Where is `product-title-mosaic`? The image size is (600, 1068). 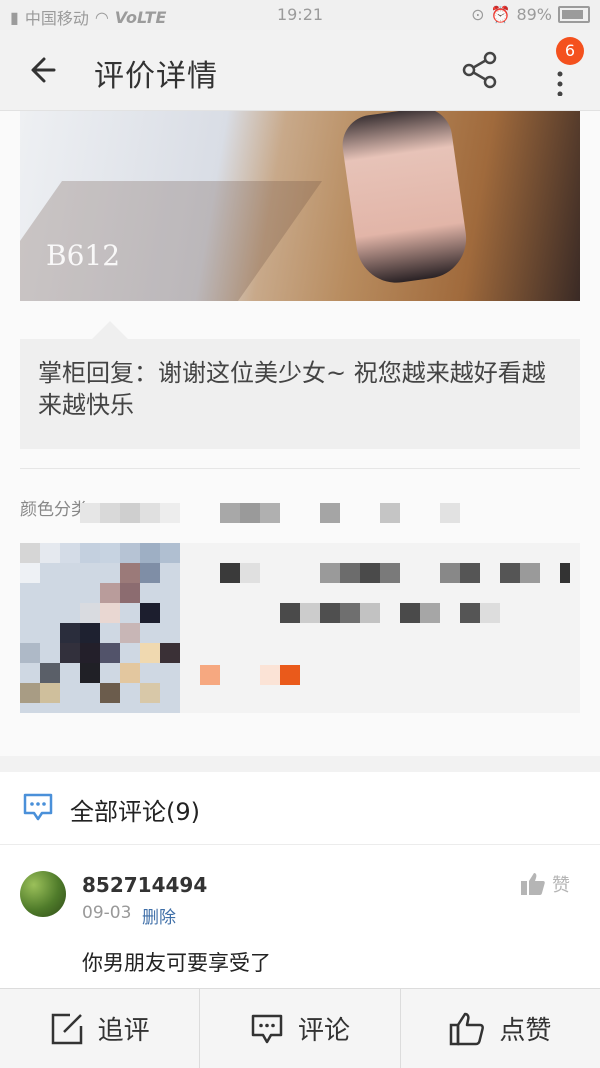
product-title-mosaic is located at coordinates (395, 573).